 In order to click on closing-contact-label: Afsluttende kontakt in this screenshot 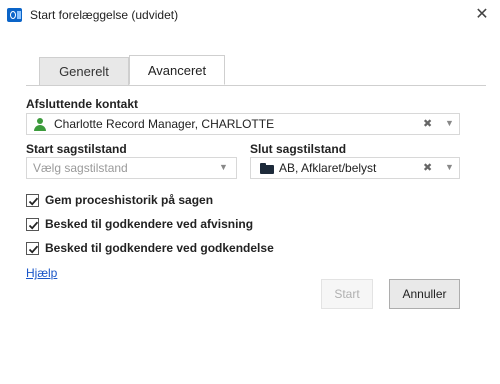, I will do `click(82, 104)`.